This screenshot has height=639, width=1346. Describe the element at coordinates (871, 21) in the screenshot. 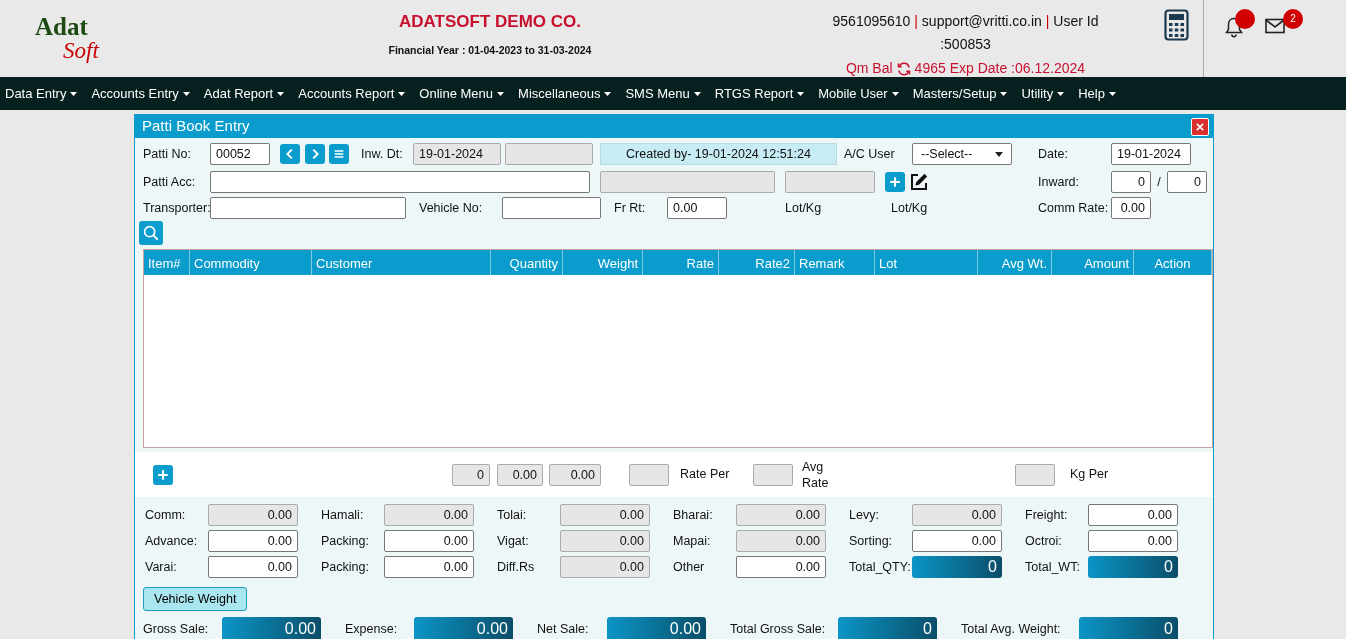

I see `contact-text: 9561095610` at that location.